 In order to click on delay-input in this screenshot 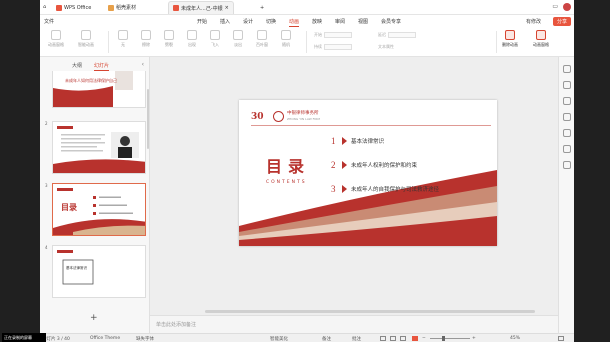, I will do `click(402, 35)`.